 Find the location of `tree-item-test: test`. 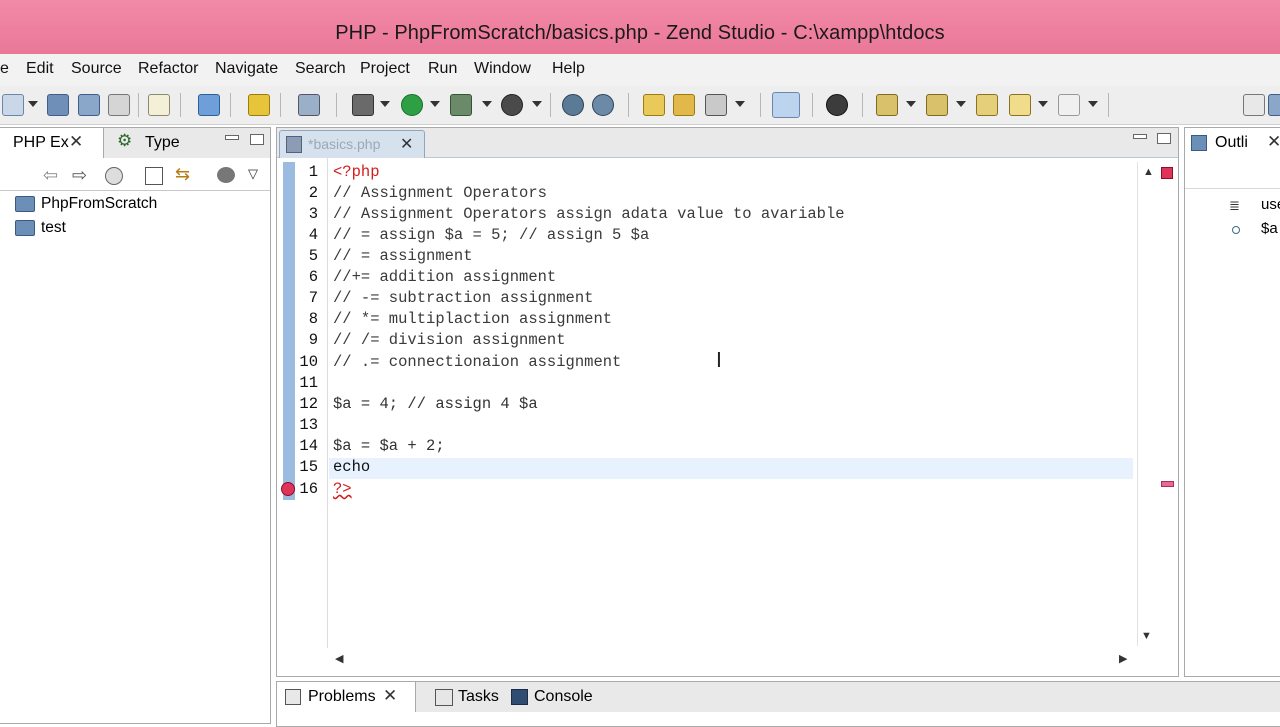

tree-item-test: test is located at coordinates (53, 228).